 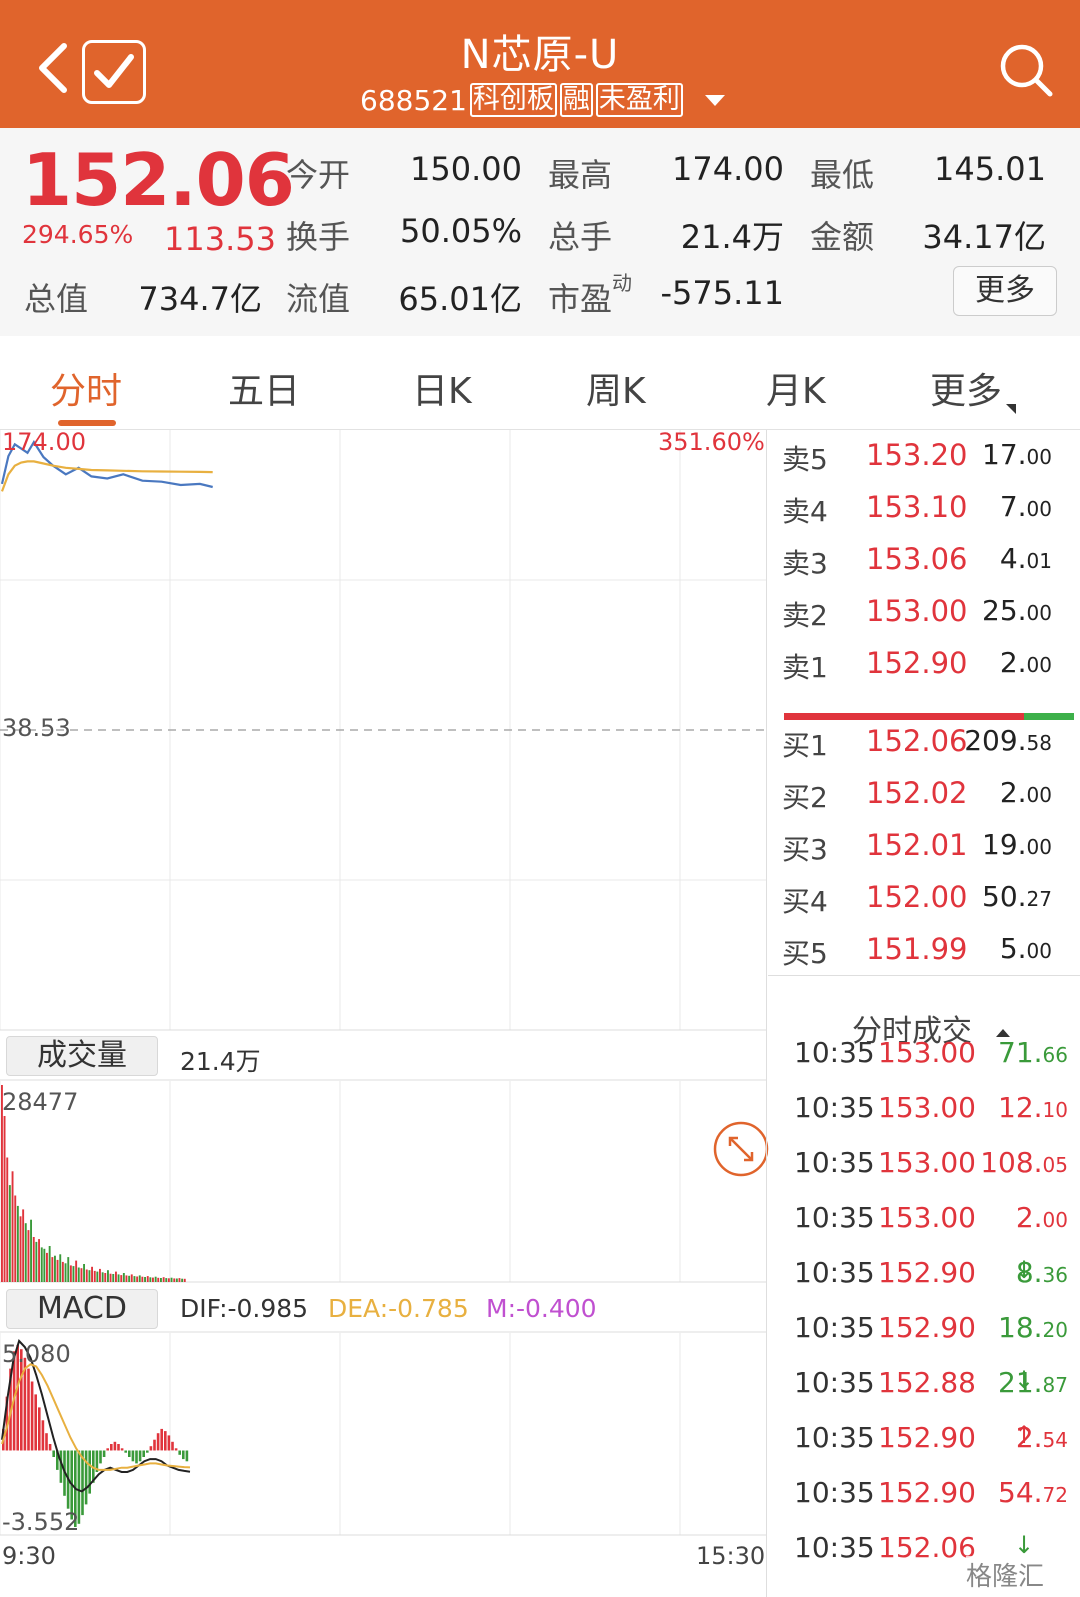 I want to click on x-end-time: 15:30, so click(x=731, y=1556).